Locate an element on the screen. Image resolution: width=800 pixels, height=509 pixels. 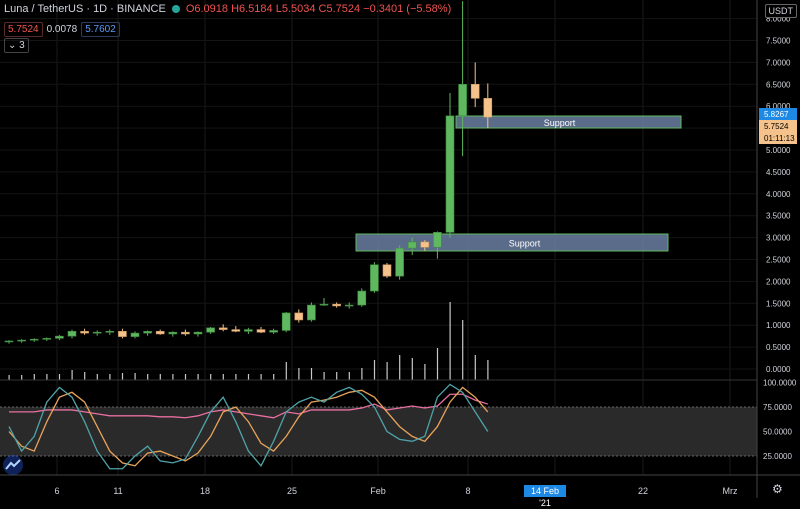
volume-bars is located at coordinates (248, 341).